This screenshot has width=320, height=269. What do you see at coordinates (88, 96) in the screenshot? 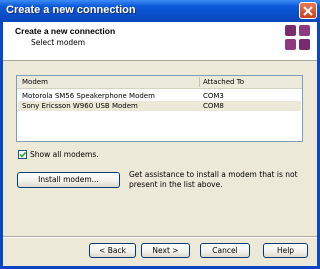
I see `modem-name: Motorola SM56 Speakerphone Modem` at bounding box center [88, 96].